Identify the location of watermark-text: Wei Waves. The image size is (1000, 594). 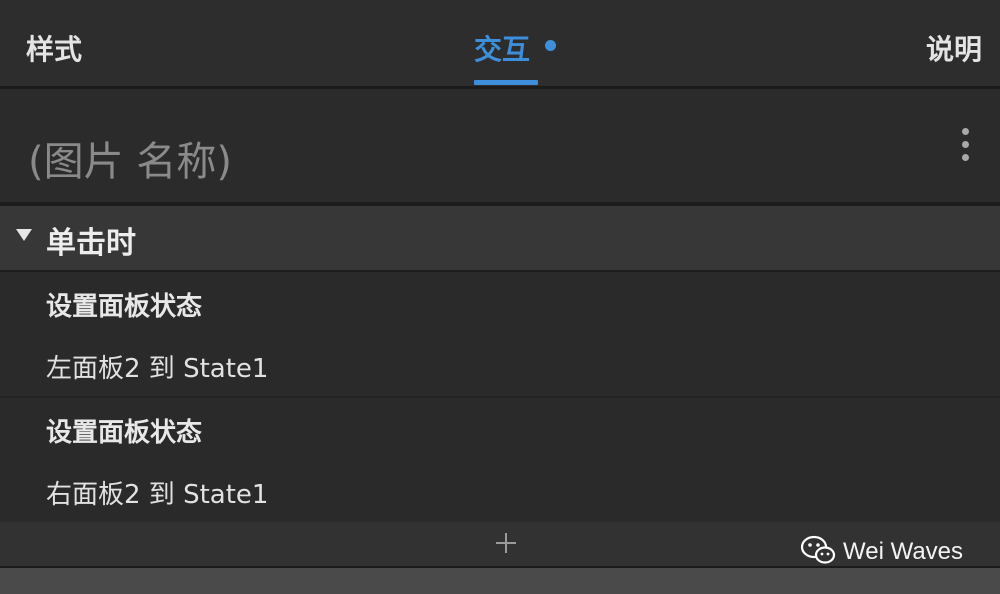
(903, 551).